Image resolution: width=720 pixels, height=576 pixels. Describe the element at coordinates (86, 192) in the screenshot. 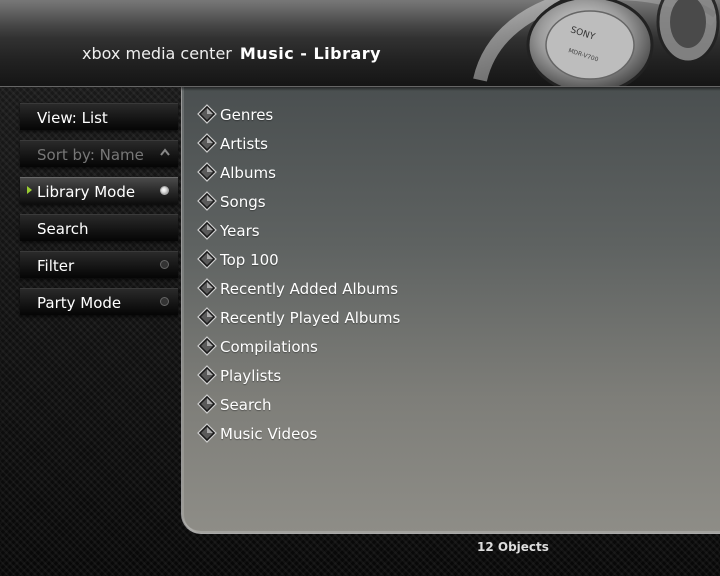

I see `library-mode-label: Library Mode` at that location.